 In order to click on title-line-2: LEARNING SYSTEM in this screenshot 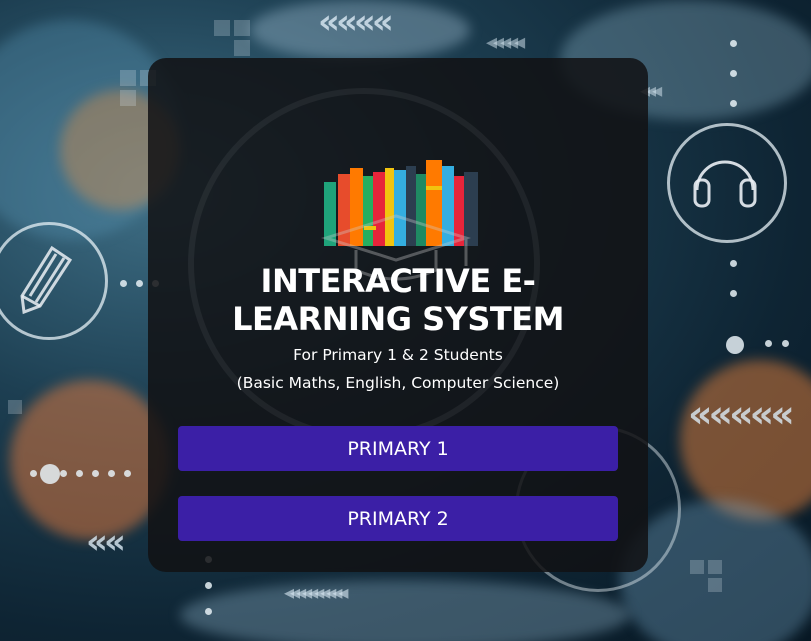, I will do `click(398, 319)`.